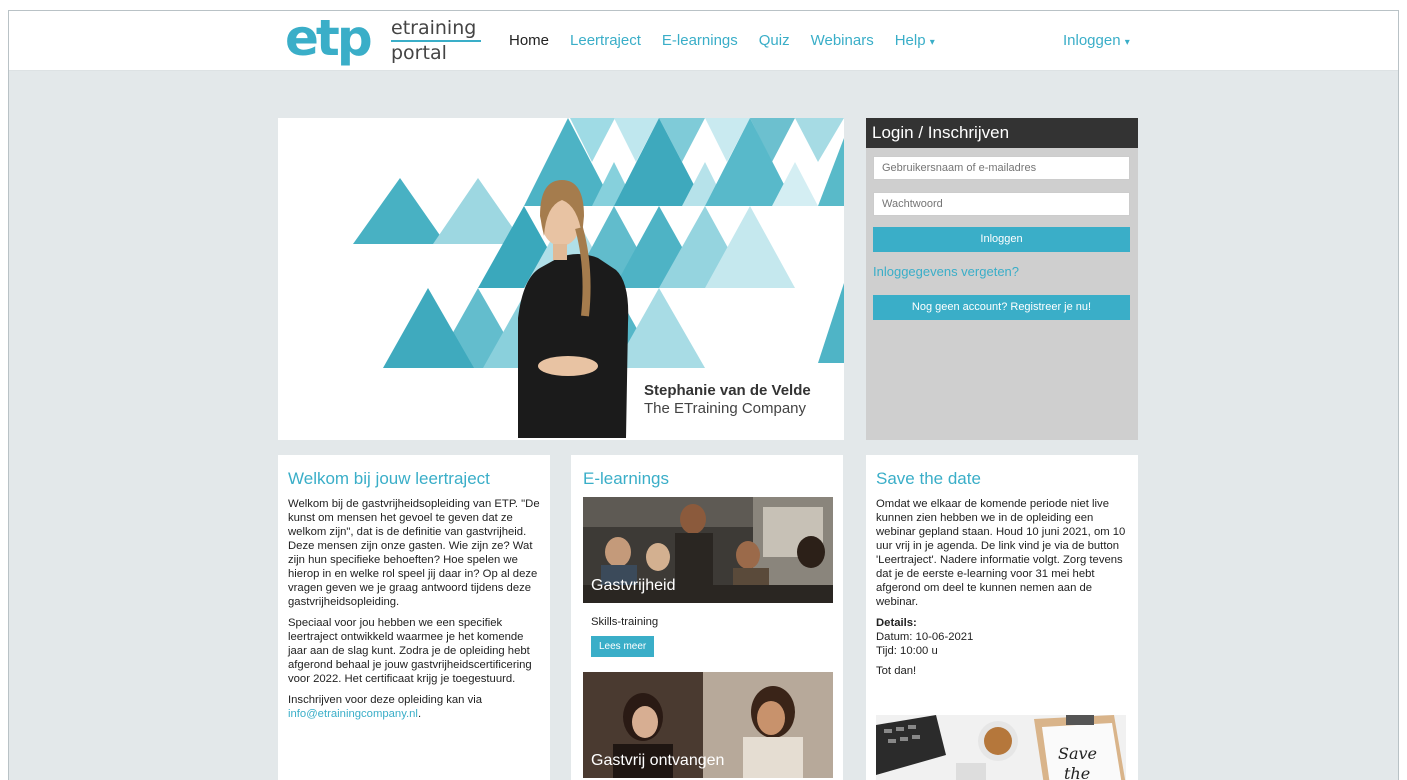 Image resolution: width=1407 pixels, height=780 pixels. What do you see at coordinates (605, 40) in the screenshot?
I see `nav-leertraject: Leertraject` at bounding box center [605, 40].